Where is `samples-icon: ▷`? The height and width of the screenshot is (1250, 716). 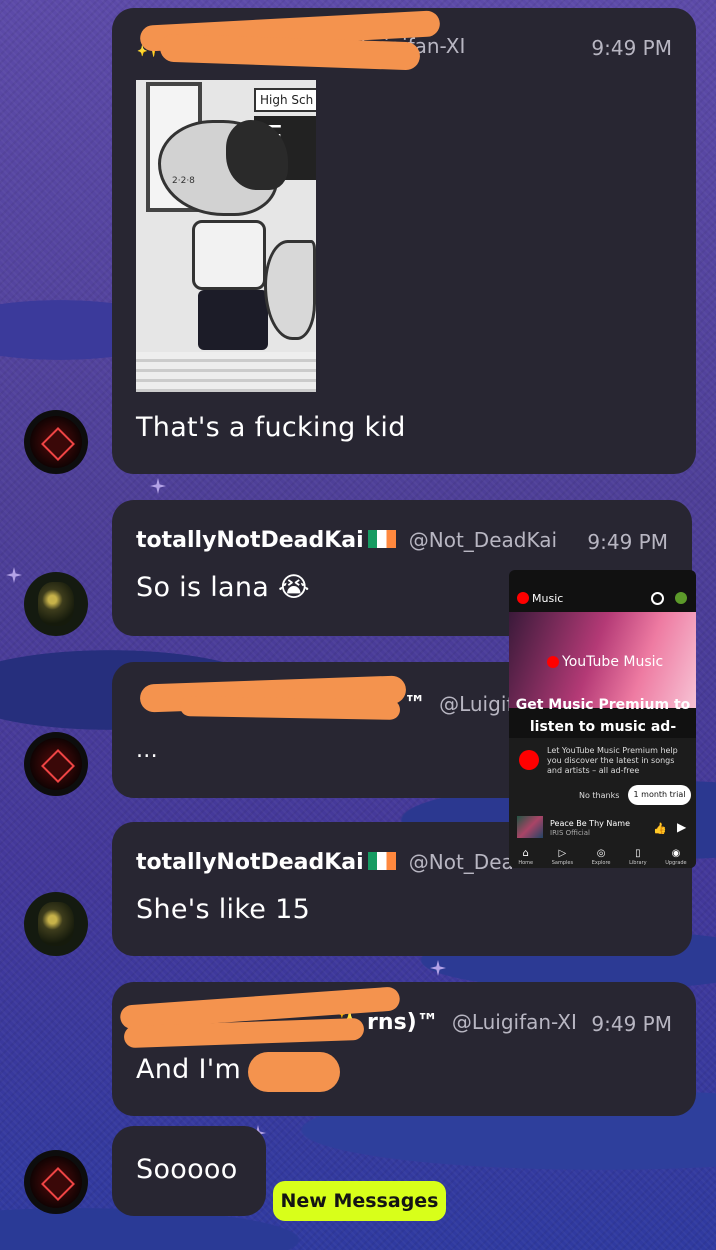
samples-icon: ▷ is located at coordinates (562, 853).